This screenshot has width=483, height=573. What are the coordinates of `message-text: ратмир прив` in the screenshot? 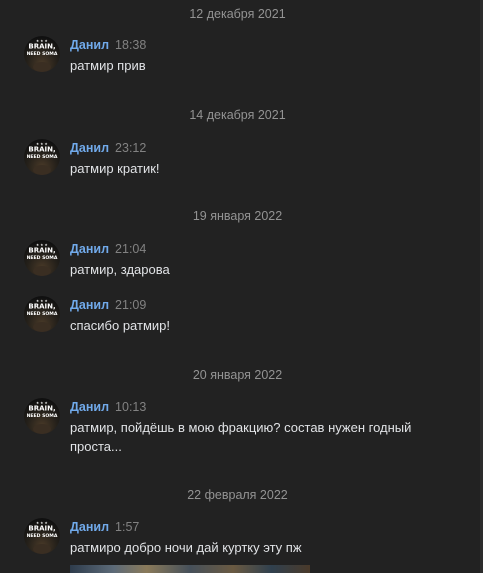 It's located at (108, 65).